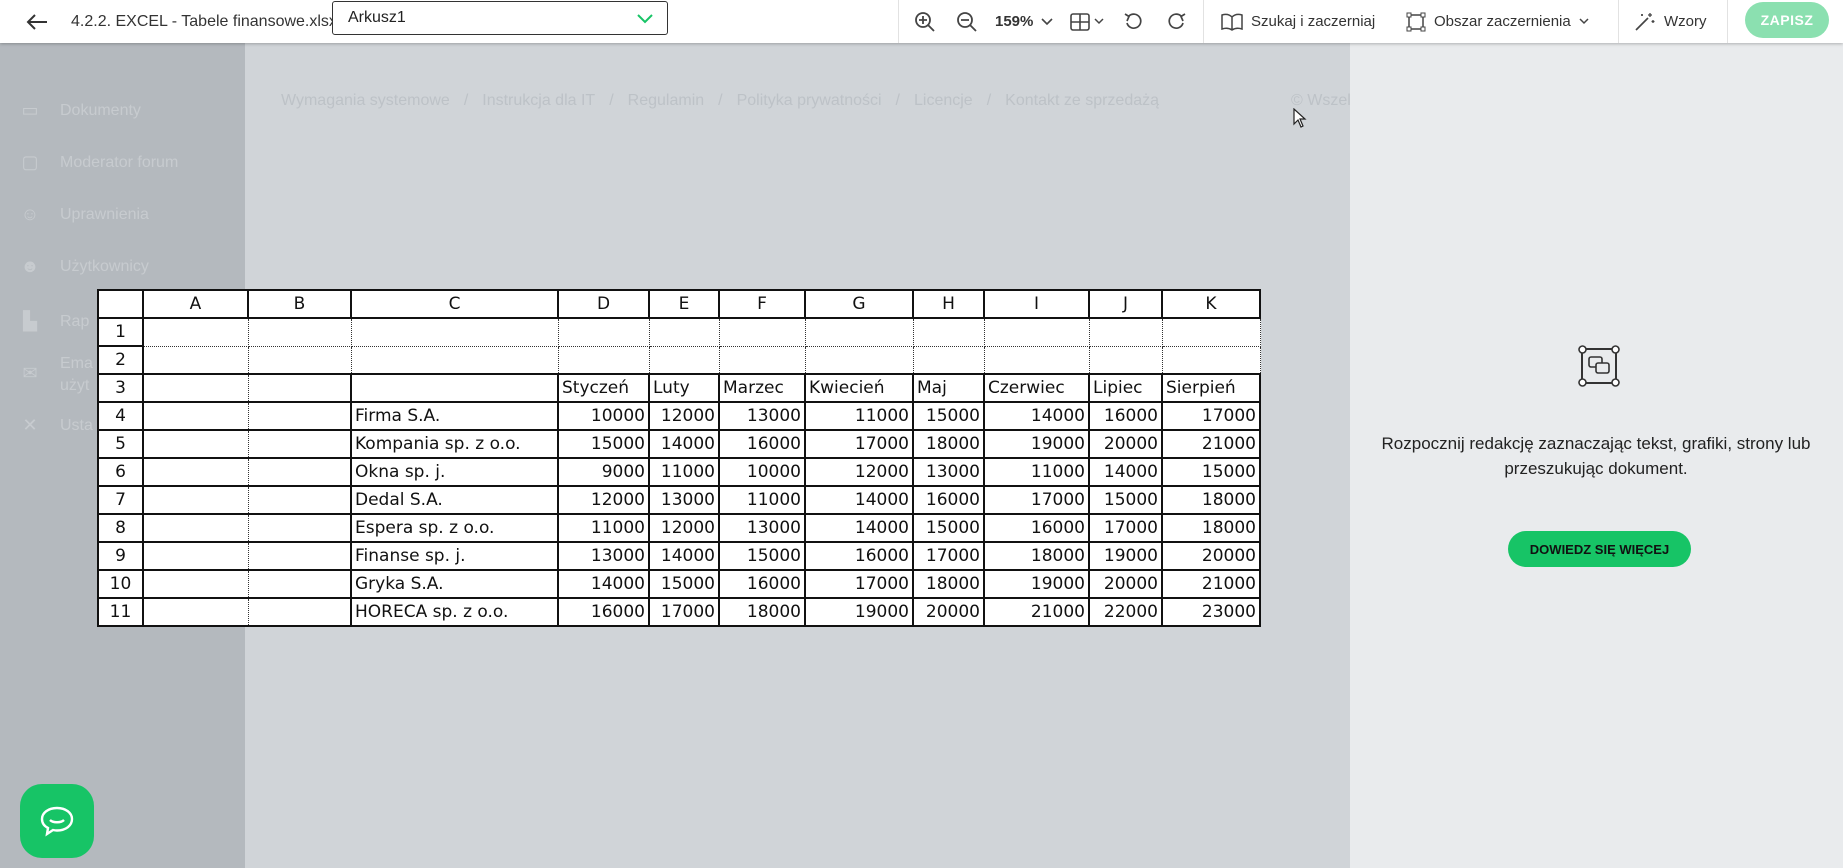 The height and width of the screenshot is (868, 1843). What do you see at coordinates (454, 472) in the screenshot?
I see `company-name-cell: Okna sp. j.` at bounding box center [454, 472].